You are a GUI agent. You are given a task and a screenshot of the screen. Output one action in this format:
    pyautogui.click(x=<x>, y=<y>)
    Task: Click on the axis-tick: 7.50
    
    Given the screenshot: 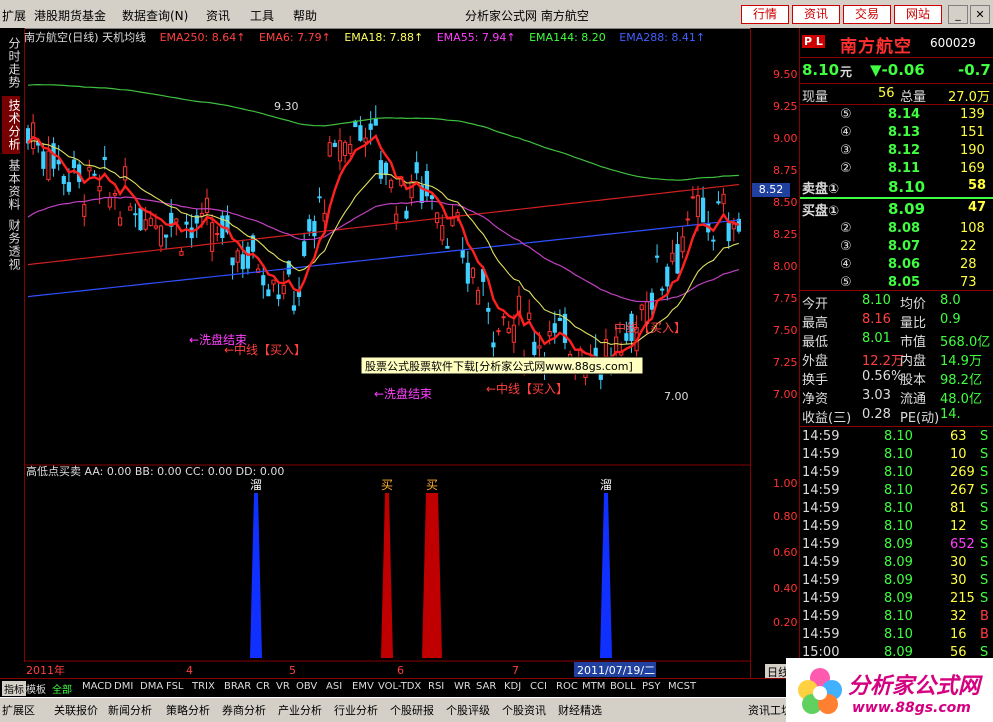 What is the action you would take?
    pyautogui.click(x=785, y=330)
    